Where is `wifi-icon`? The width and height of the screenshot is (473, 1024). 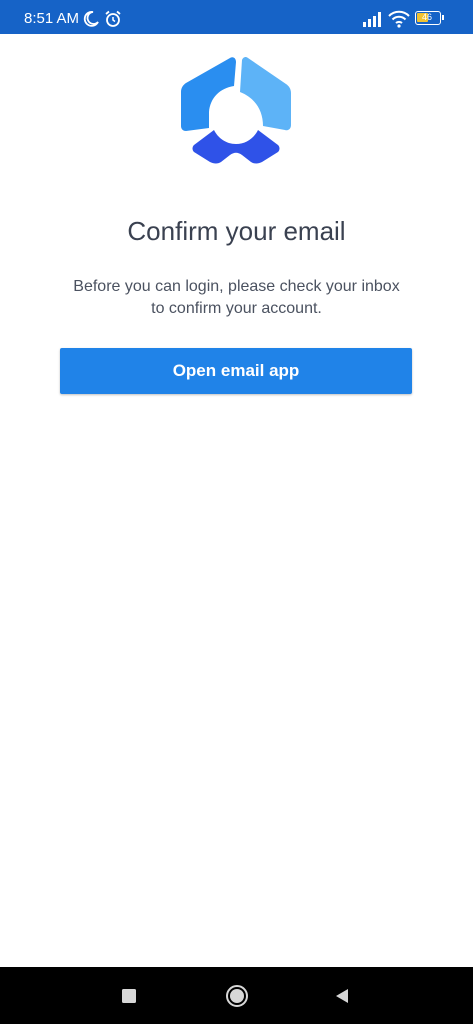 wifi-icon is located at coordinates (399, 19).